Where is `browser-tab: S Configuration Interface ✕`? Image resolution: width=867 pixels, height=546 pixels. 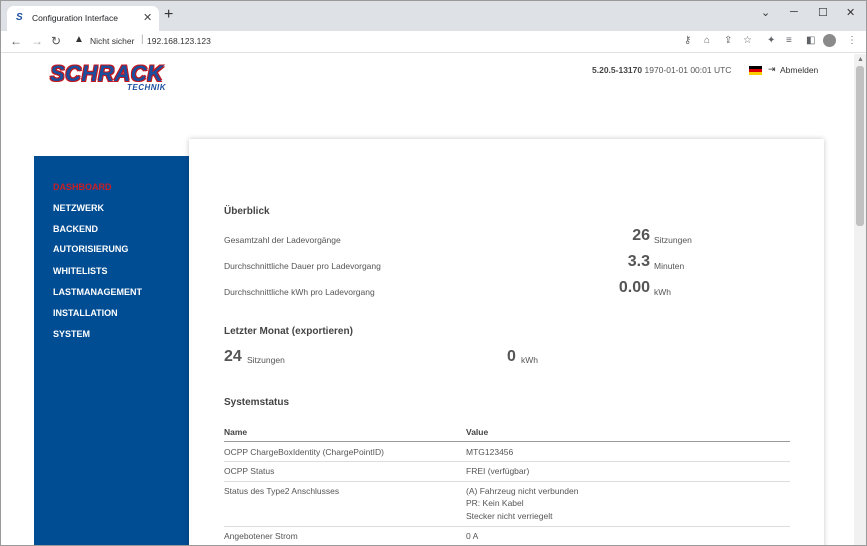
browser-tab: S Configuration Interface ✕ is located at coordinates (83, 18).